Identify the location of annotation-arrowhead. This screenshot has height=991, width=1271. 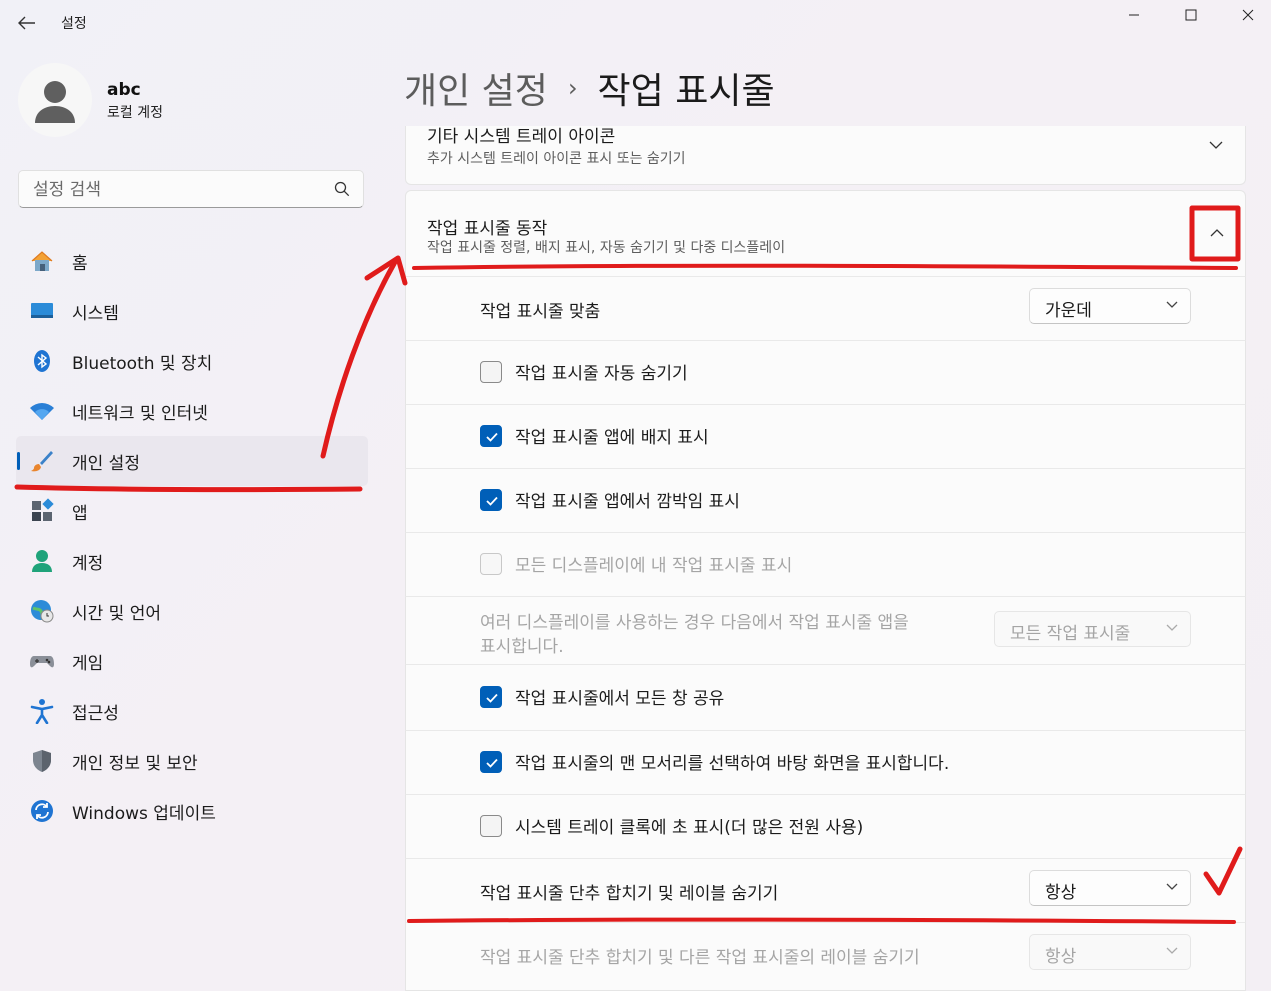
(386, 270).